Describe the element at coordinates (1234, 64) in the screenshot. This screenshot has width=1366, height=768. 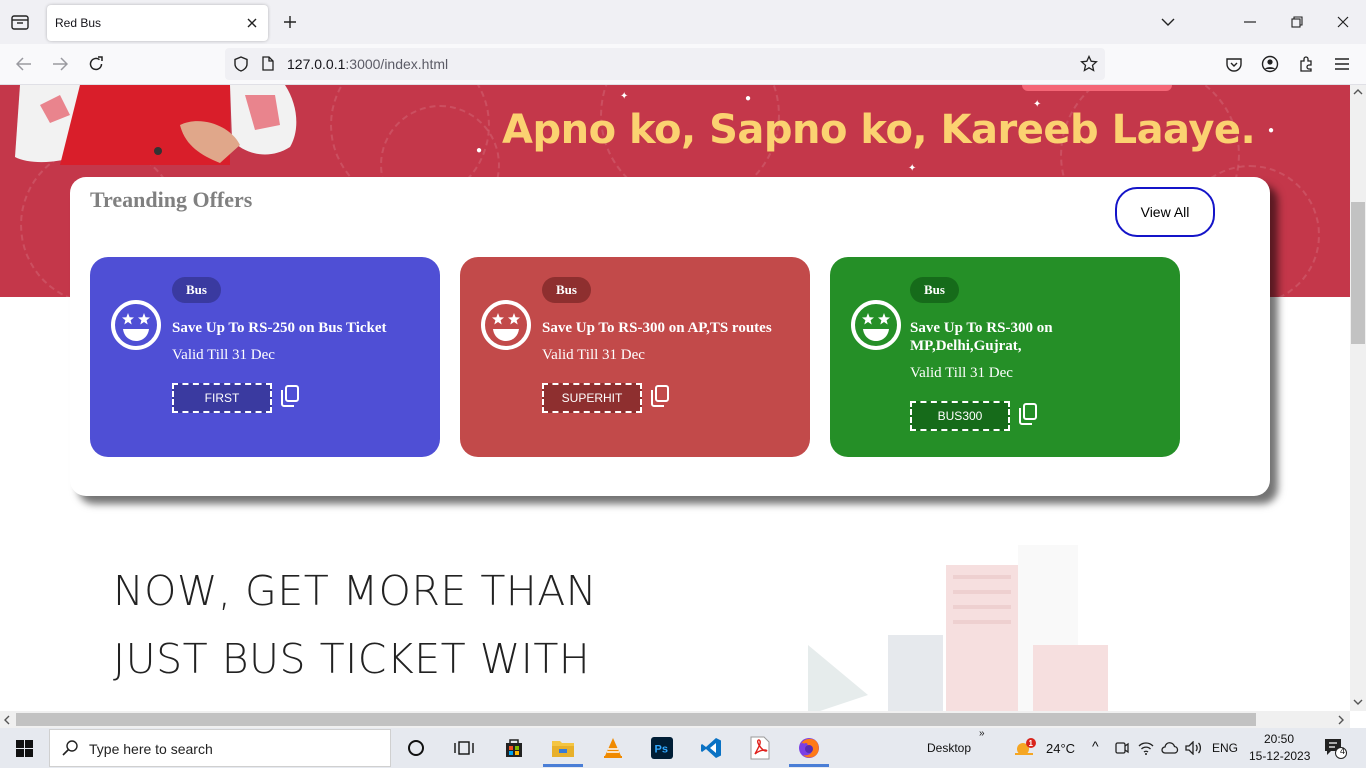
I see `pocket-icon` at that location.